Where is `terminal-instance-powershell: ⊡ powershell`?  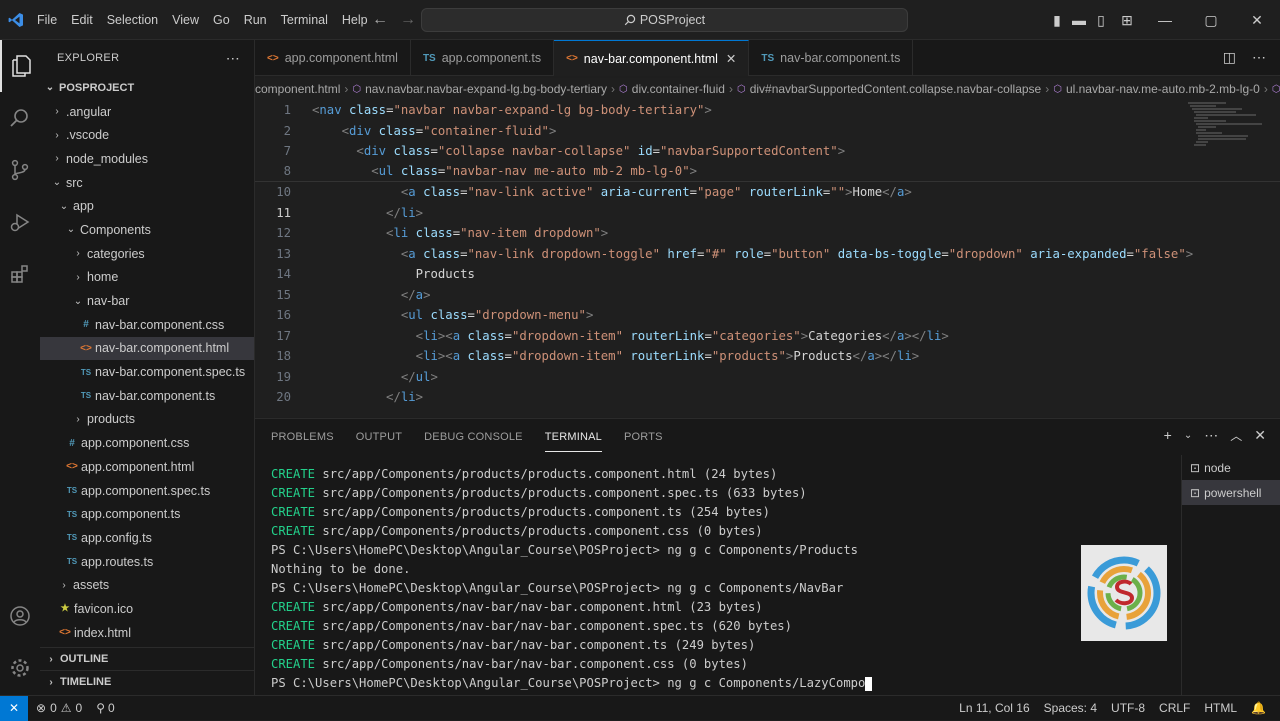
terminal-instance-powershell: ⊡ powershell is located at coordinates (1231, 492).